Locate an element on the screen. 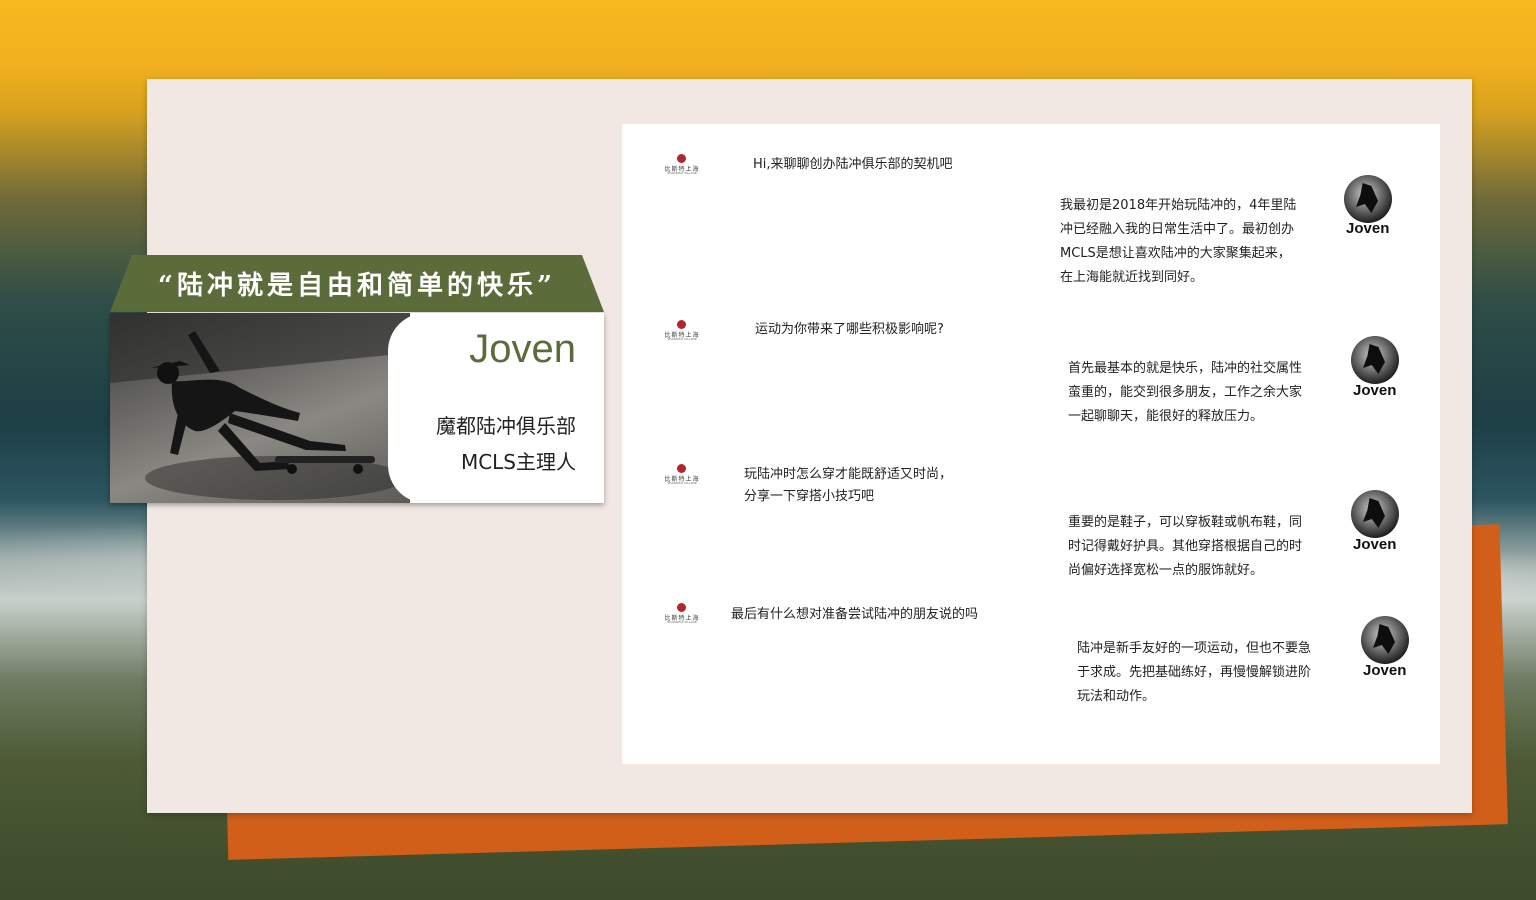 The width and height of the screenshot is (1536, 900). question-3: 玩陆冲时怎么穿才能既舒适又时尚， 分享一下穿搭小技巧吧 is located at coordinates (848, 485).